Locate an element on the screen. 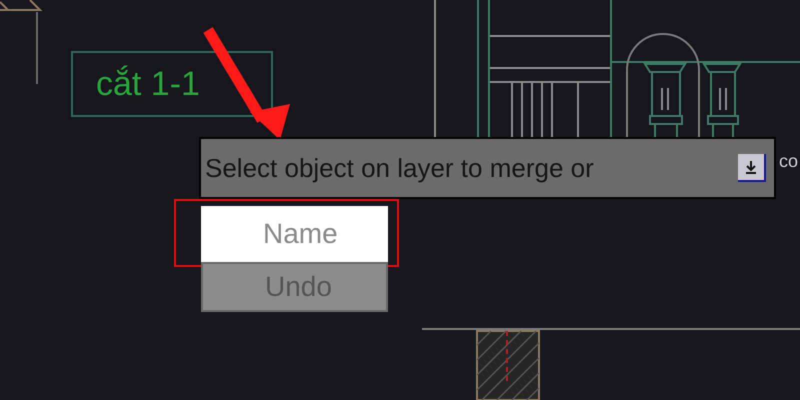  tooltip-text: Select object on layer to merge or is located at coordinates (399, 168).